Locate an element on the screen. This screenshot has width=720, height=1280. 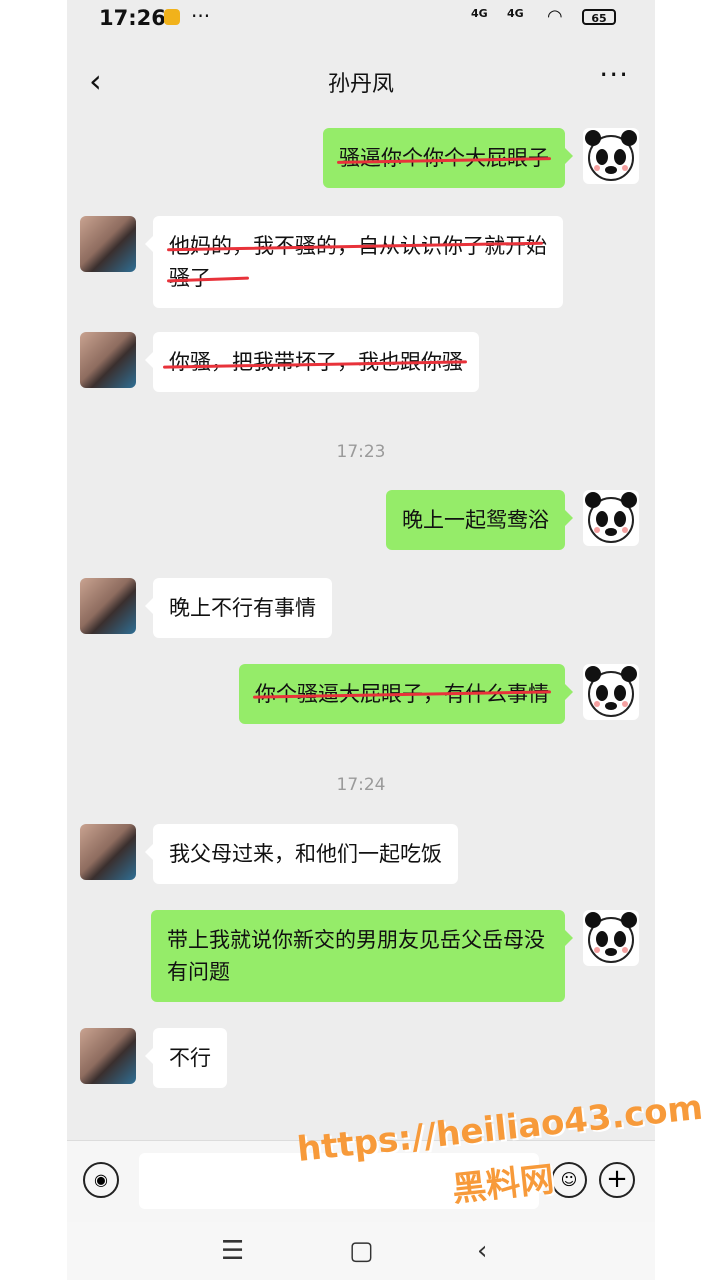
back-nav-icon: ‹ is located at coordinates (482, 1251).